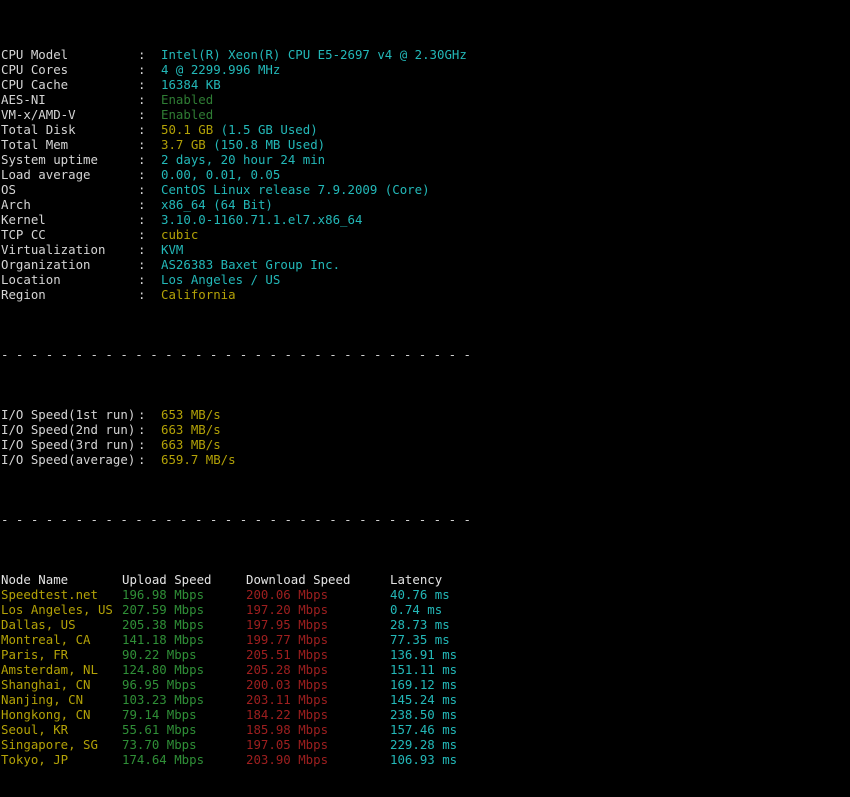 The height and width of the screenshot is (797, 850). I want to click on io-speed-label: I/O Speed(3rd run), so click(68, 444).